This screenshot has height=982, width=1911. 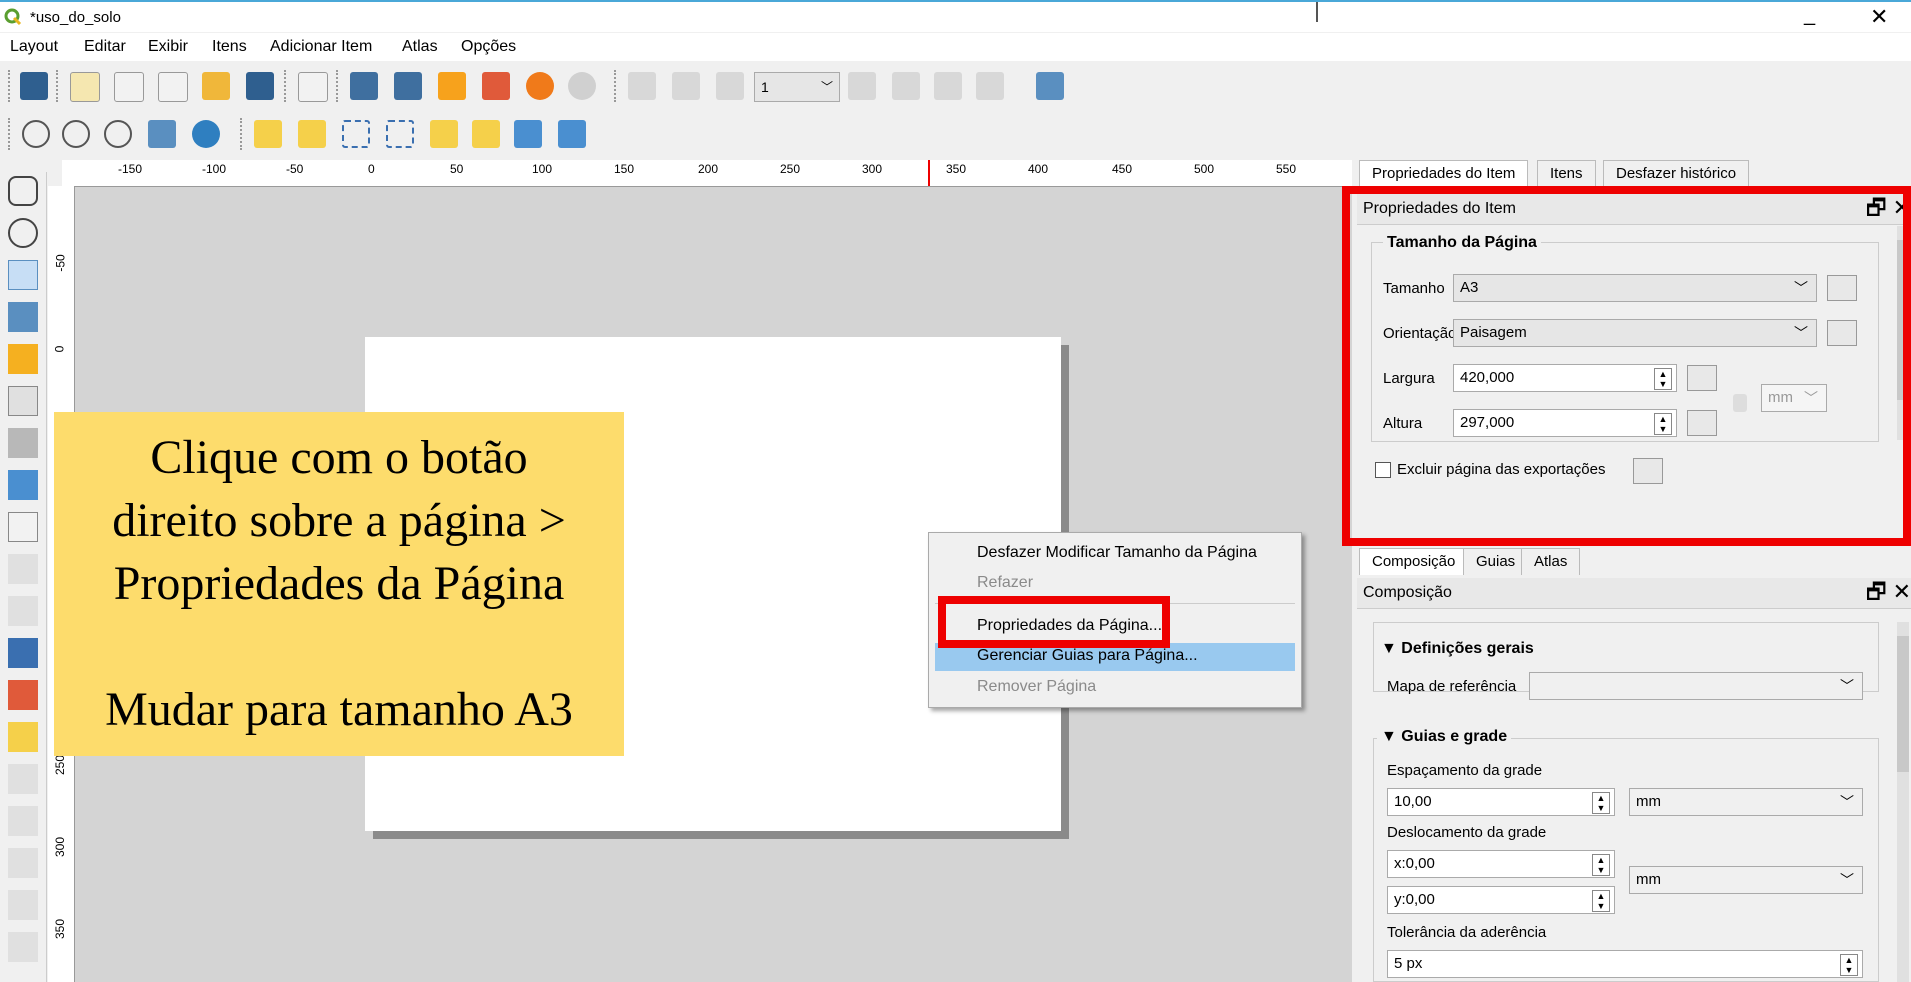 I want to click on ungroup-items-icon, so click(x=400, y=134).